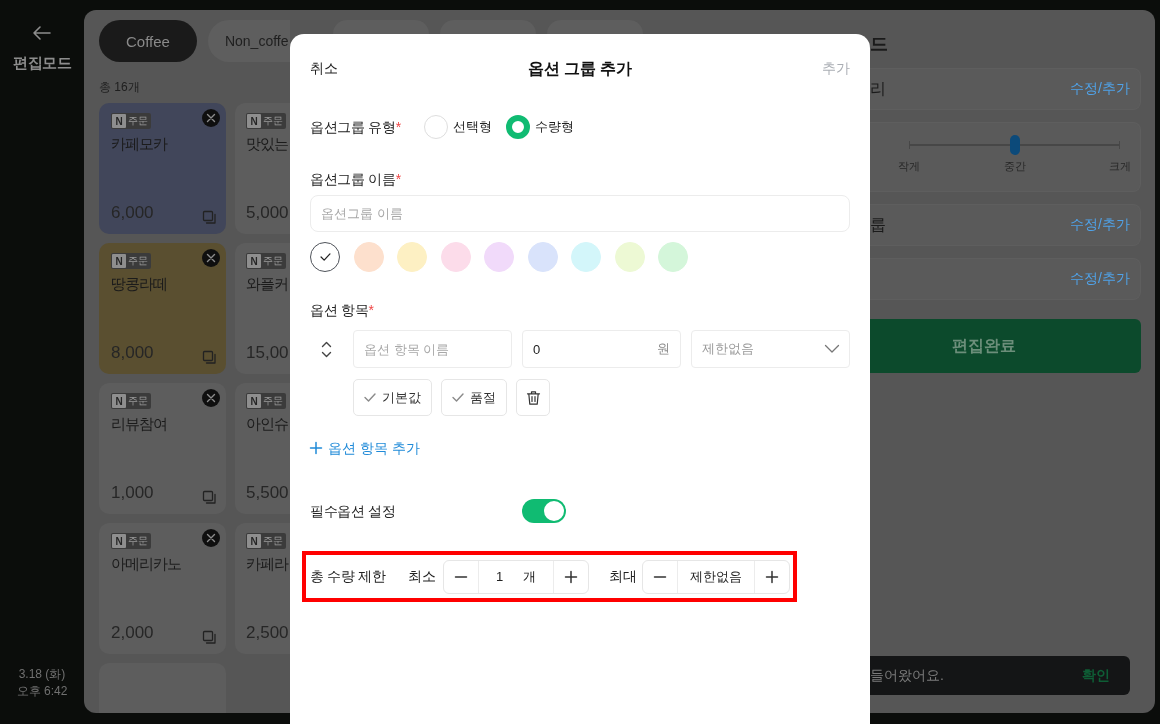 The width and height of the screenshot is (1160, 724). What do you see at coordinates (267, 564) in the screenshot?
I see `product-name: 카페라` at bounding box center [267, 564].